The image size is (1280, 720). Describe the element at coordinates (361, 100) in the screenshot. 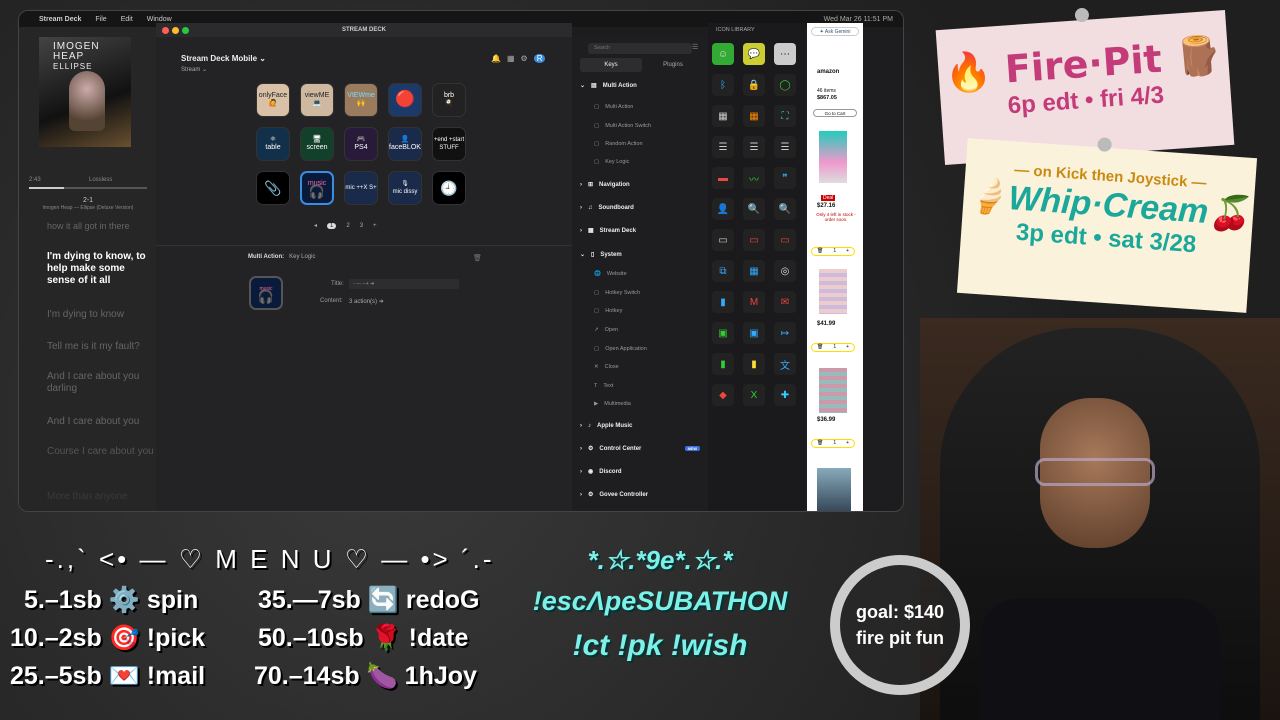

I see `key-viewme-2: VIEWme 🙌` at that location.